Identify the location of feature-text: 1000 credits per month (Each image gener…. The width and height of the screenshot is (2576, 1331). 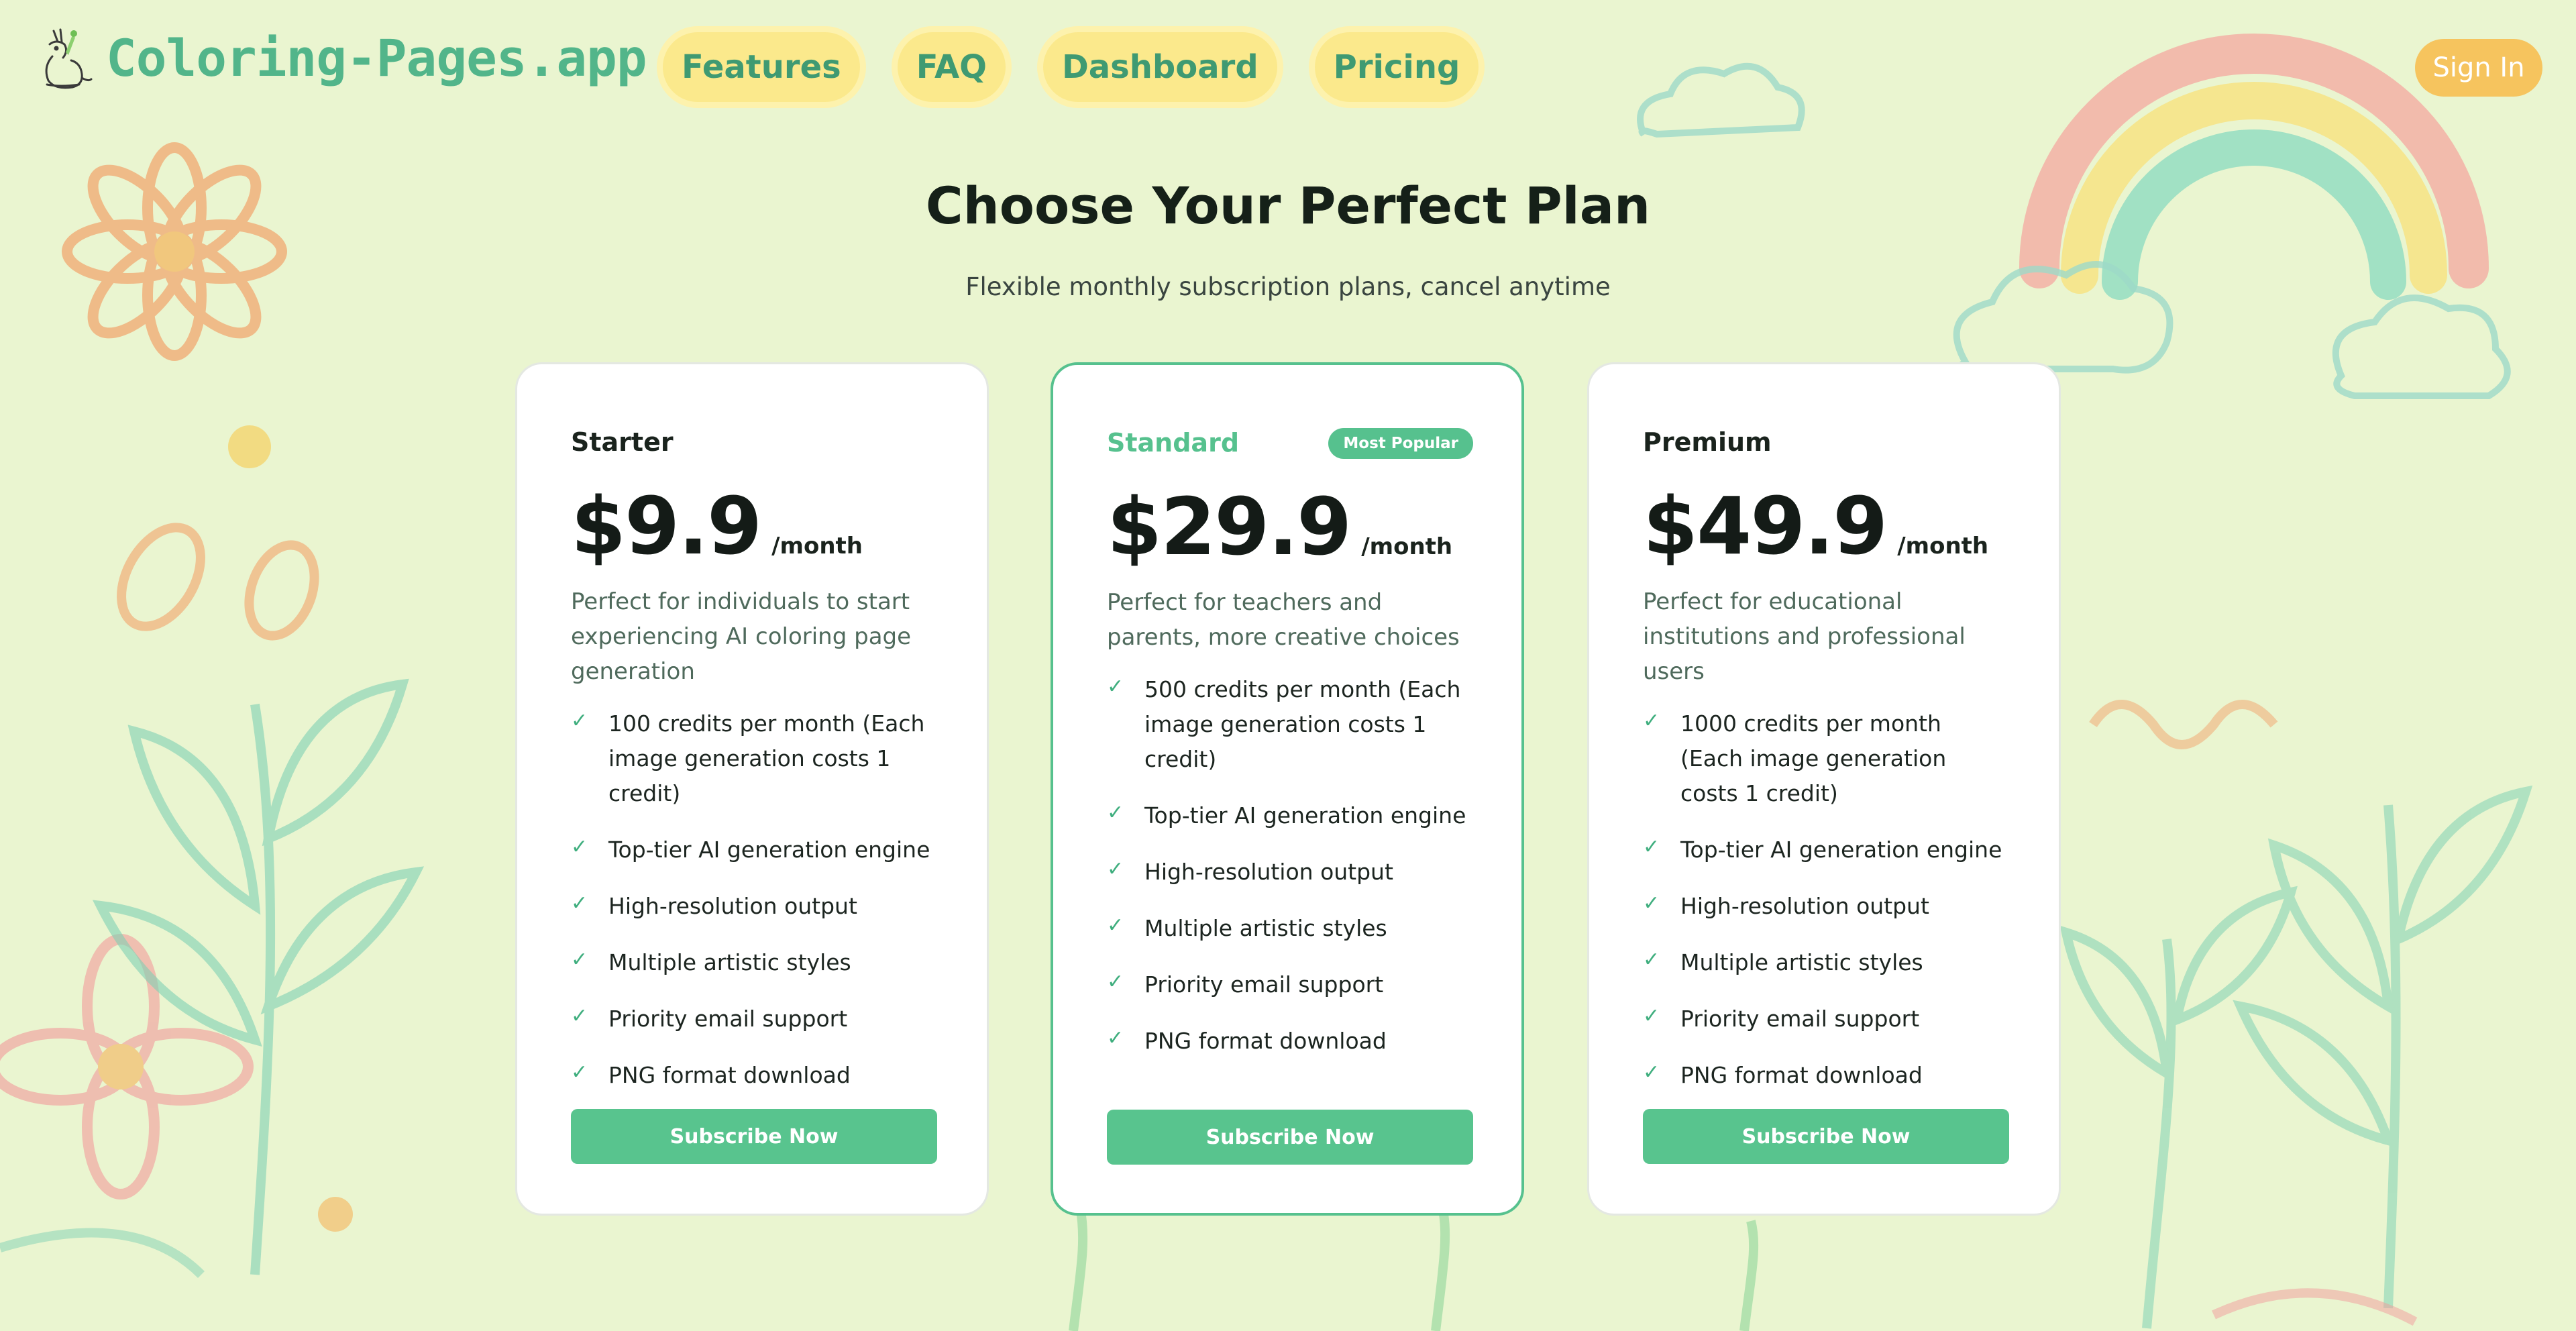
(1813, 758).